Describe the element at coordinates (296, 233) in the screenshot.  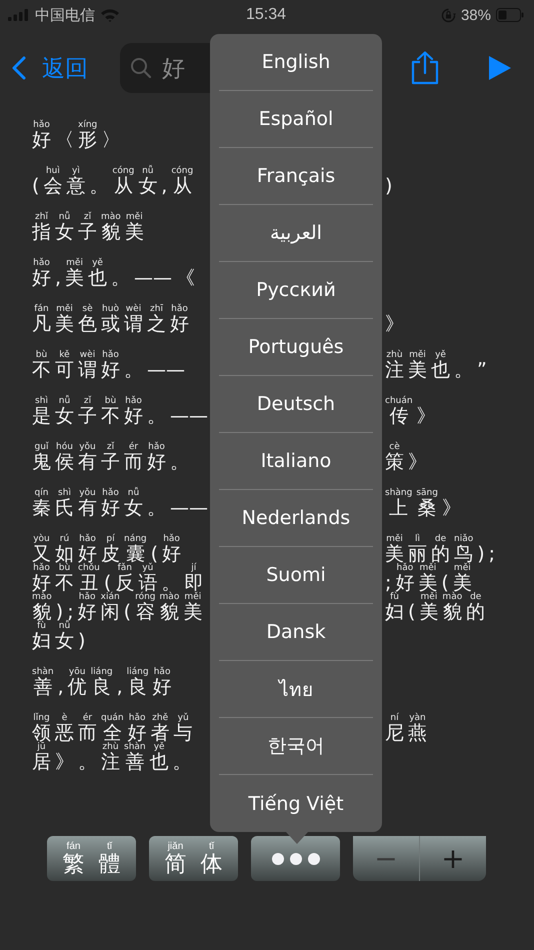
I see `language-option: العربية` at that location.